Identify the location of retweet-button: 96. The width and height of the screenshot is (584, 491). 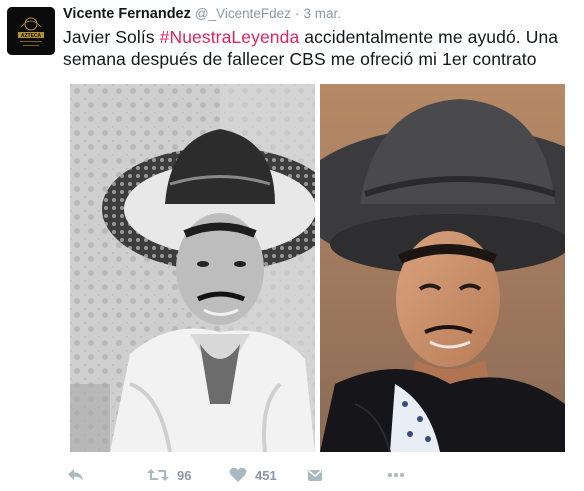
(169, 475).